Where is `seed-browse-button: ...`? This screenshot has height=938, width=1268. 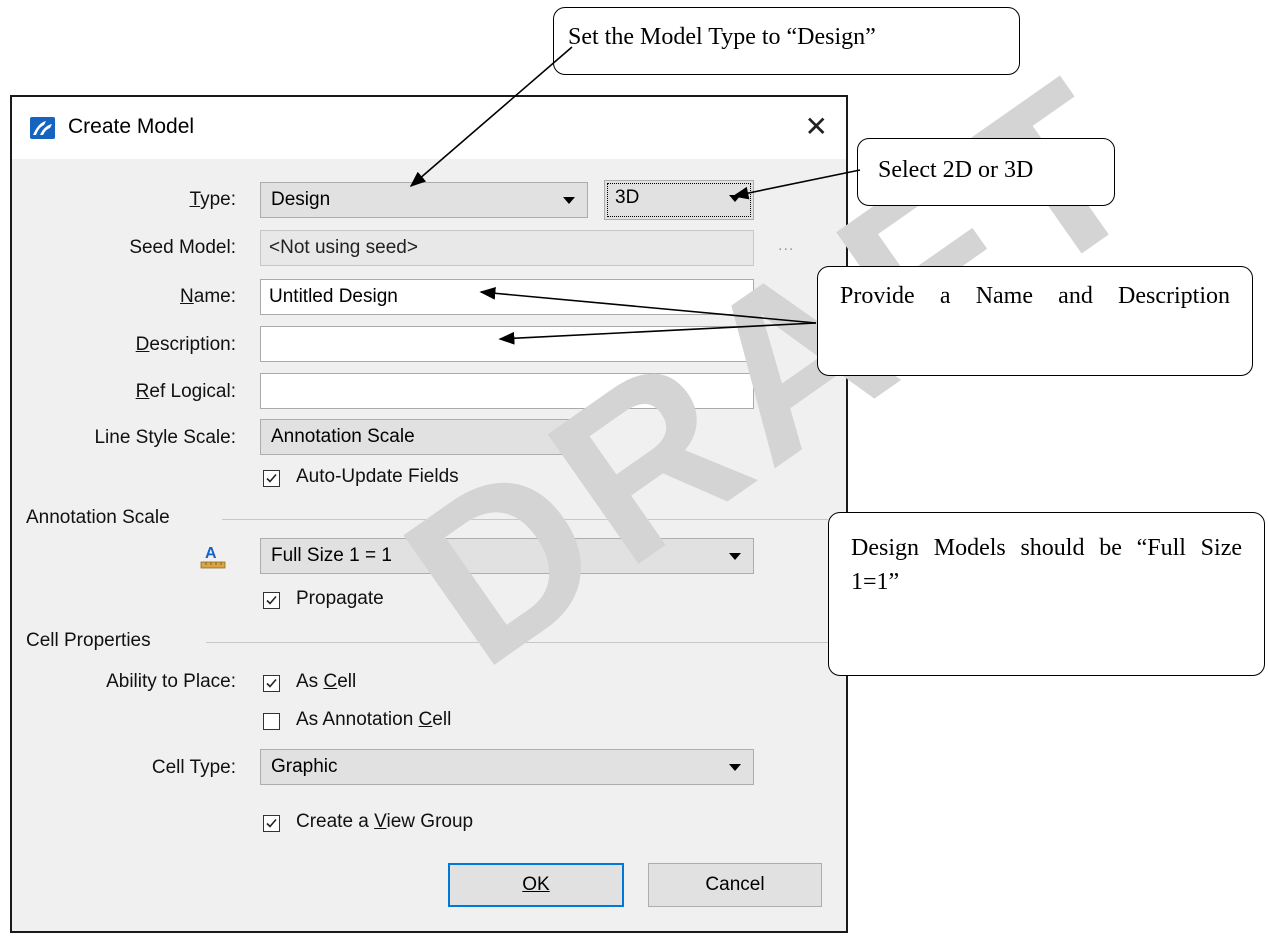
seed-browse-button: ... is located at coordinates (786, 246).